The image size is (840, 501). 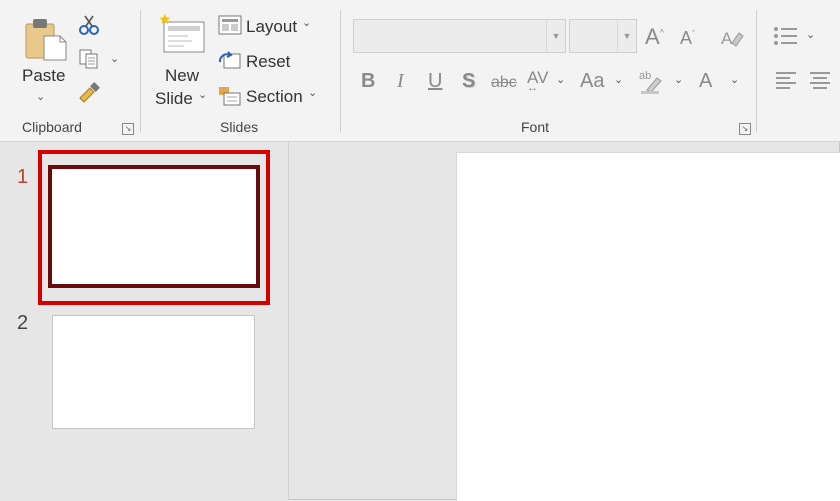 I want to click on align-center-icon, so click(x=820, y=81).